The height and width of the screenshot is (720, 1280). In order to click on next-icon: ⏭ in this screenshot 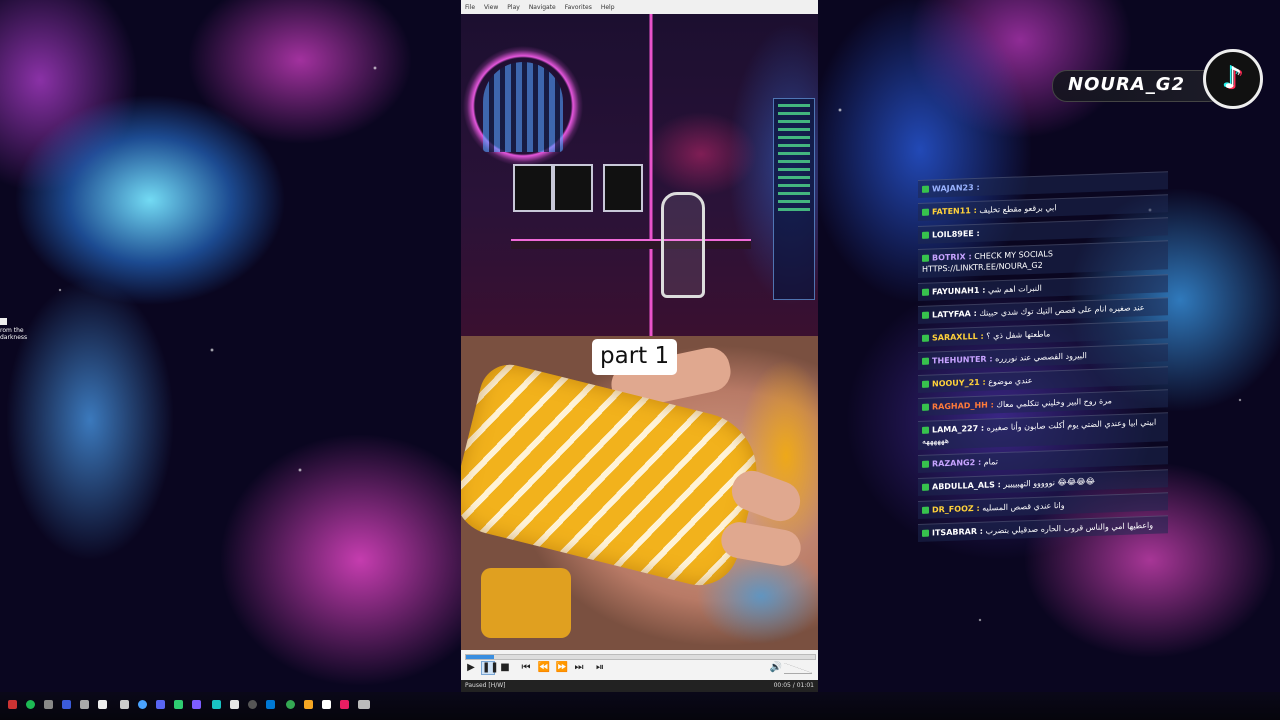, I will do `click(579, 668)`.